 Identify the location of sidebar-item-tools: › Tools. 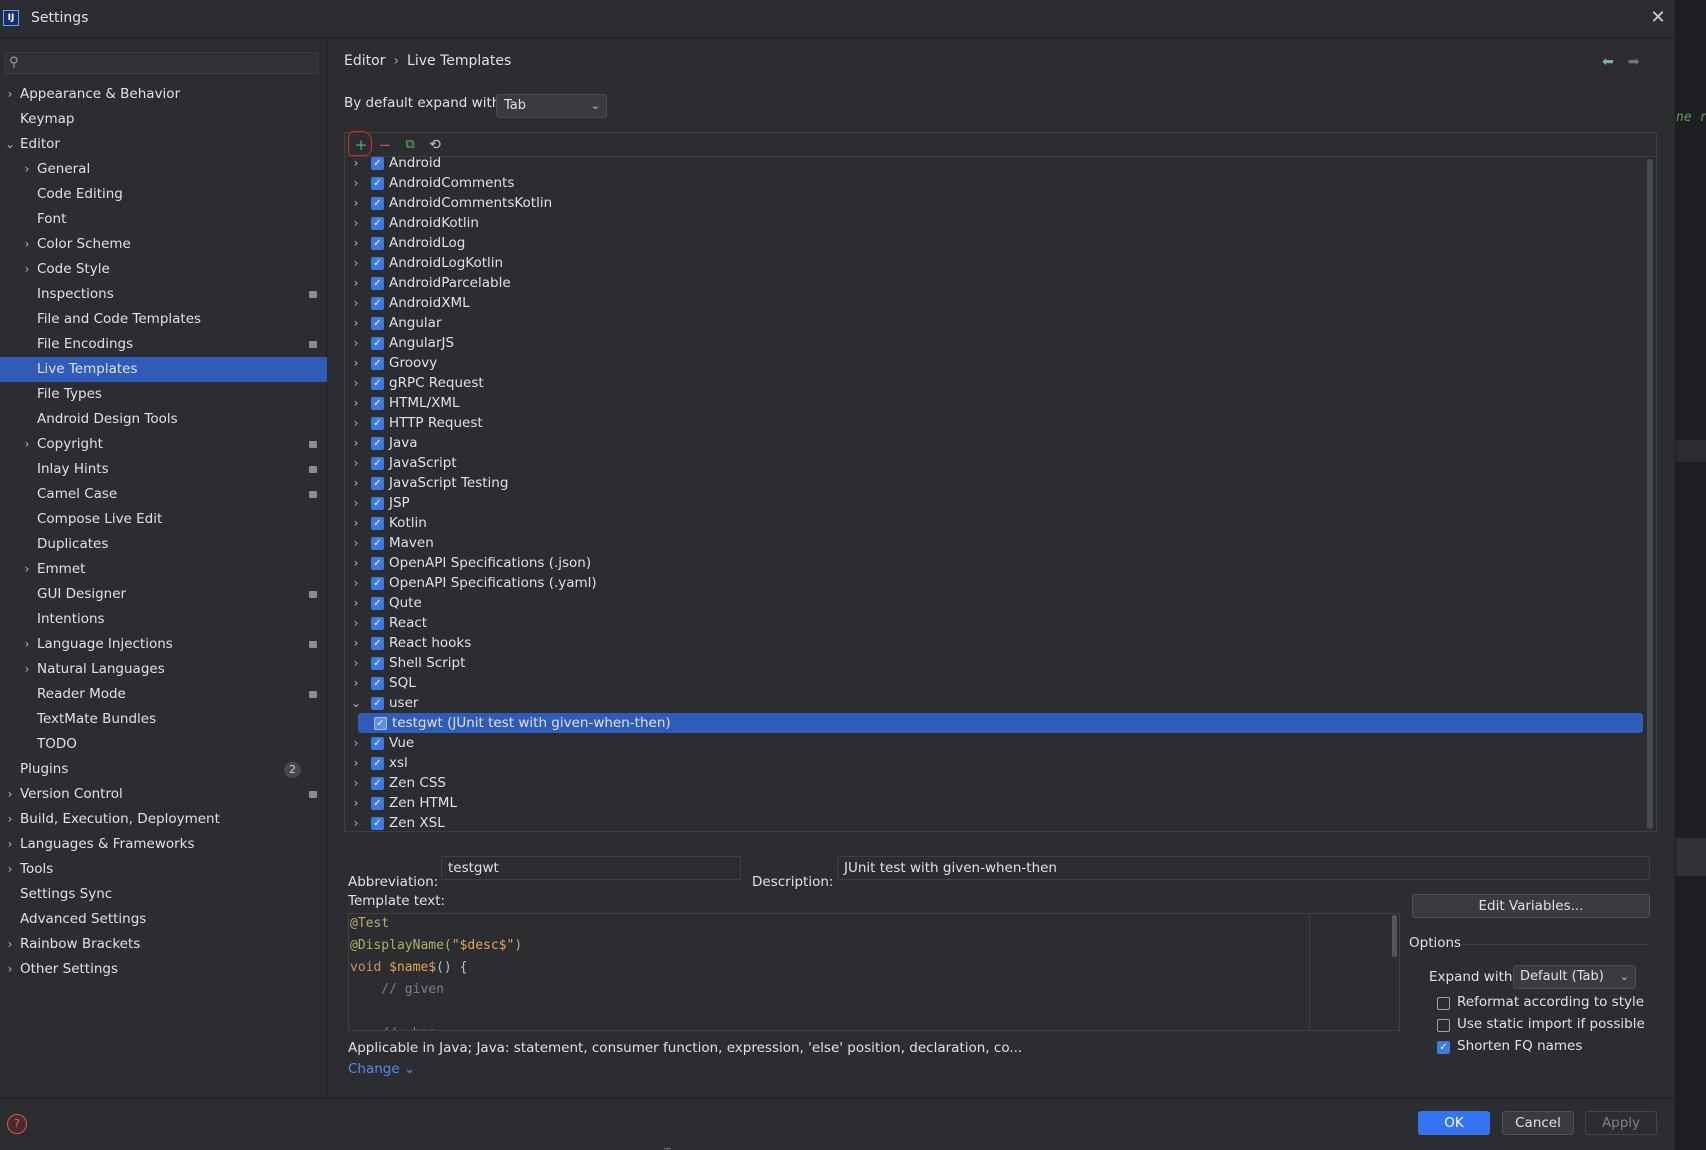
(163, 869).